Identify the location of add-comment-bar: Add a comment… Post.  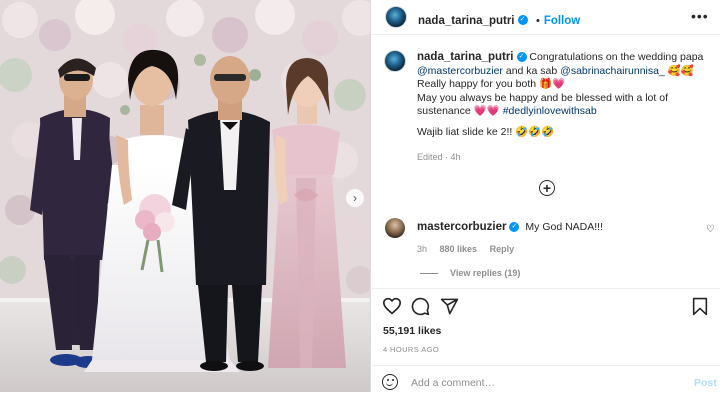
(545, 379).